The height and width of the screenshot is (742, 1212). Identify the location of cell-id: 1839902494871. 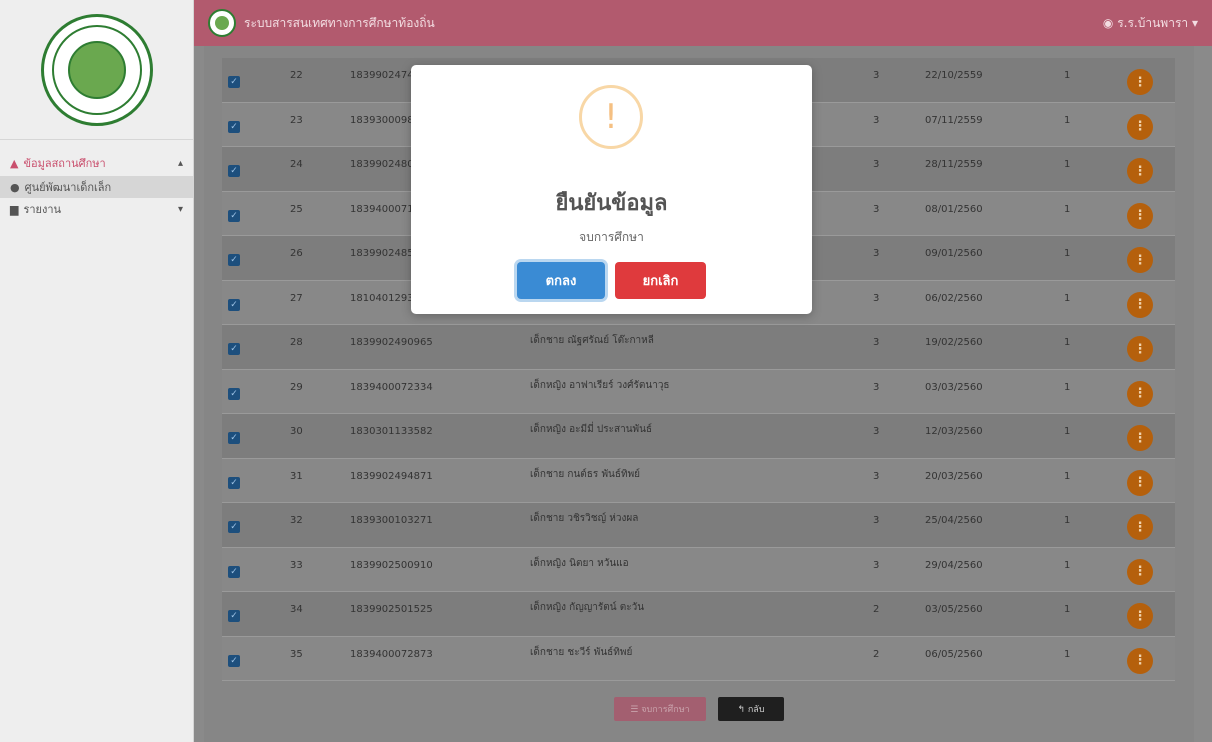
(391, 476).